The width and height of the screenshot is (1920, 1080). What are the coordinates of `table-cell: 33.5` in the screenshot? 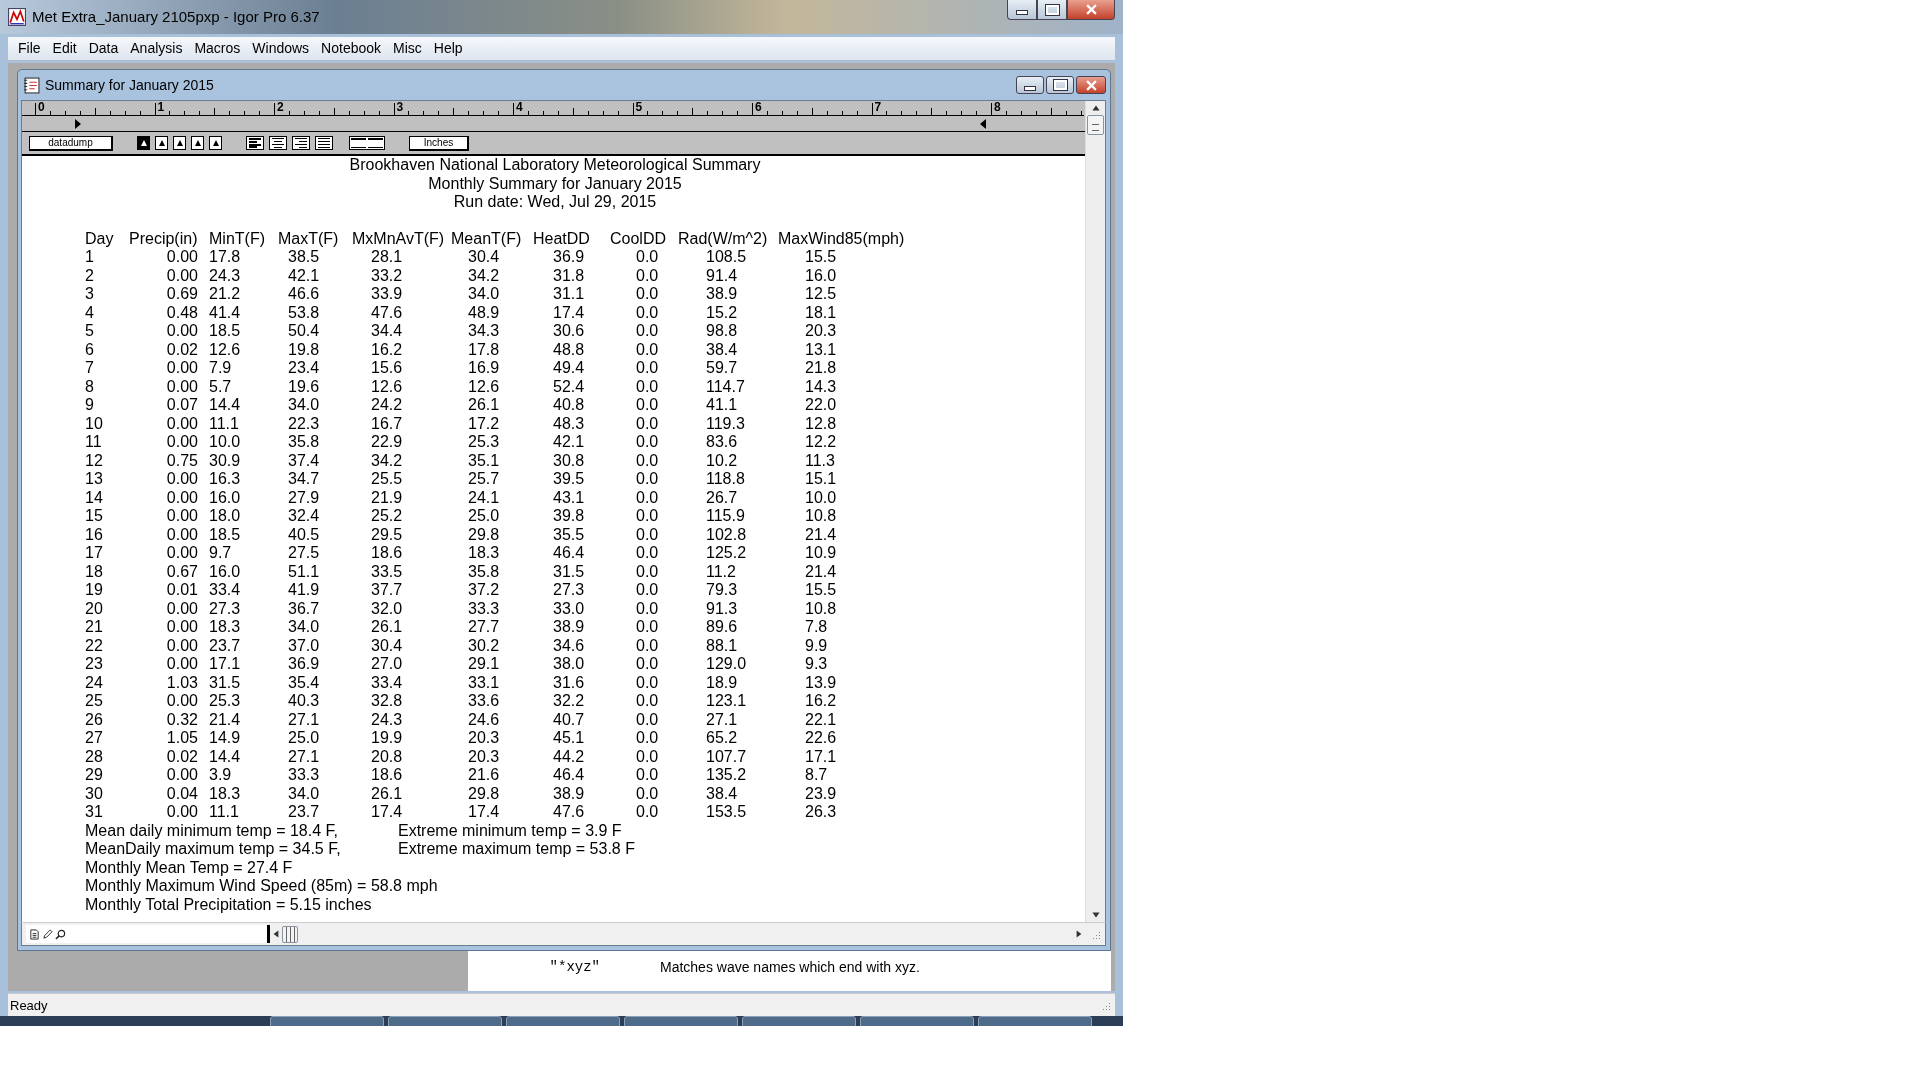 It's located at (387, 572).